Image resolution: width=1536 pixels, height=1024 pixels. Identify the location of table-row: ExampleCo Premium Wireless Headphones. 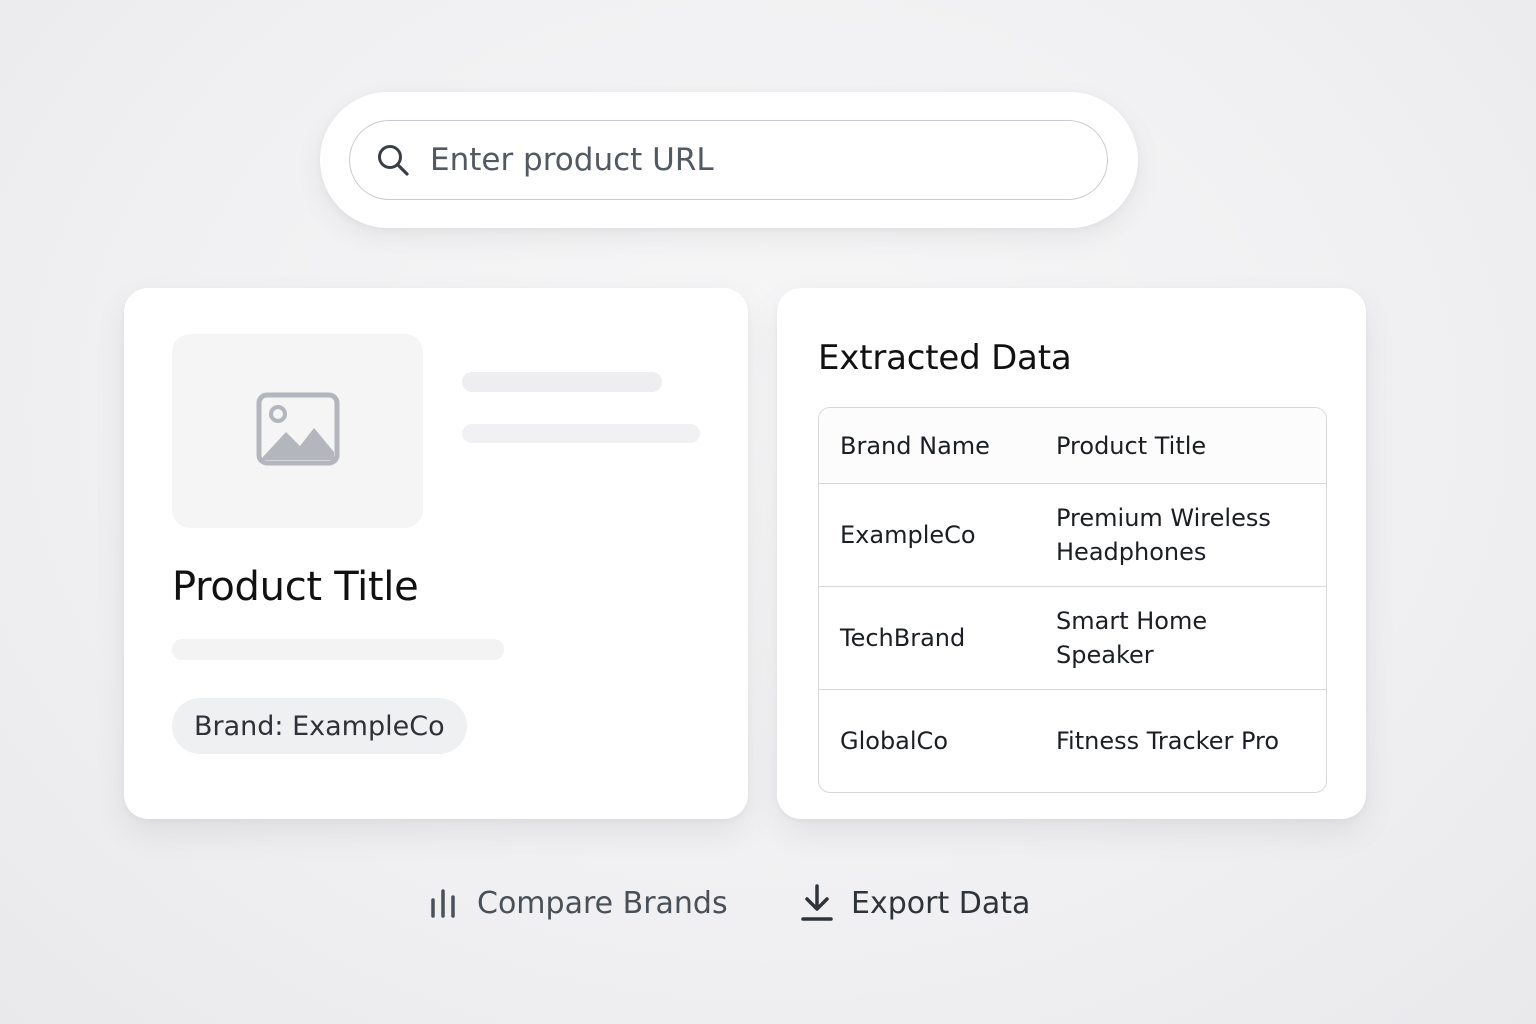
(1072, 534).